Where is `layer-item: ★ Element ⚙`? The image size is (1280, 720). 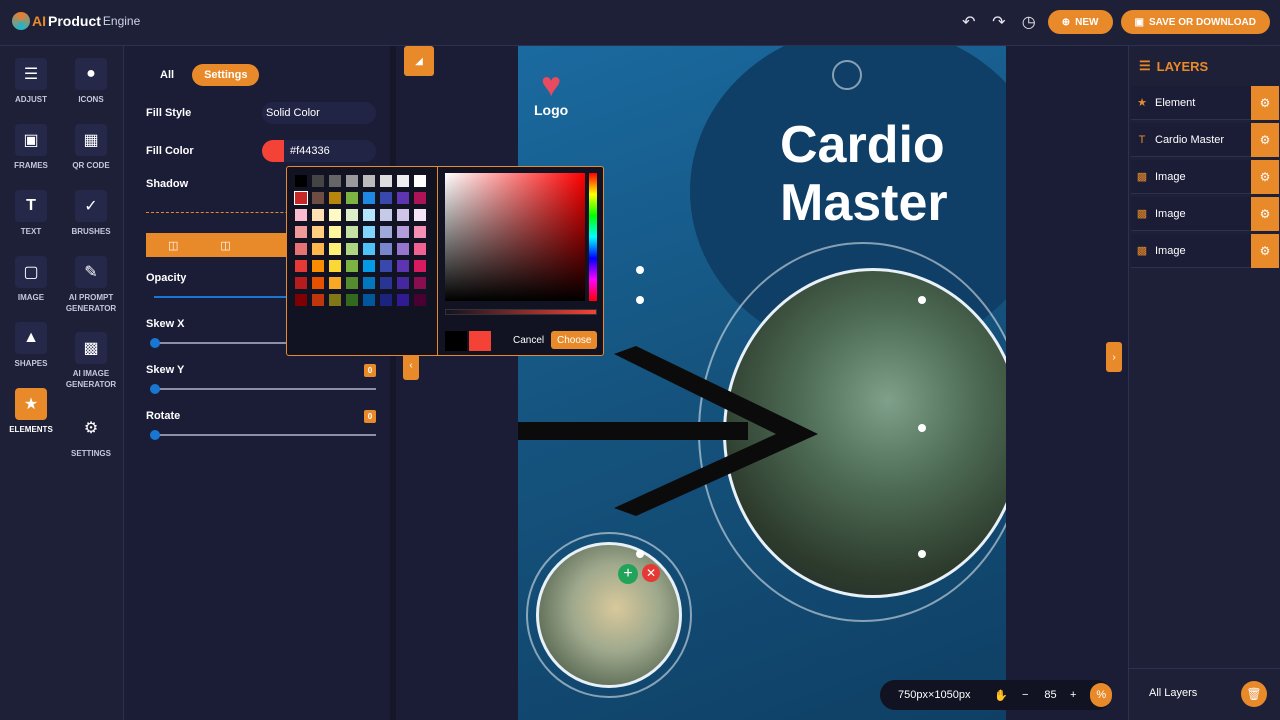 layer-item: ★ Element ⚙ is located at coordinates (1205, 103).